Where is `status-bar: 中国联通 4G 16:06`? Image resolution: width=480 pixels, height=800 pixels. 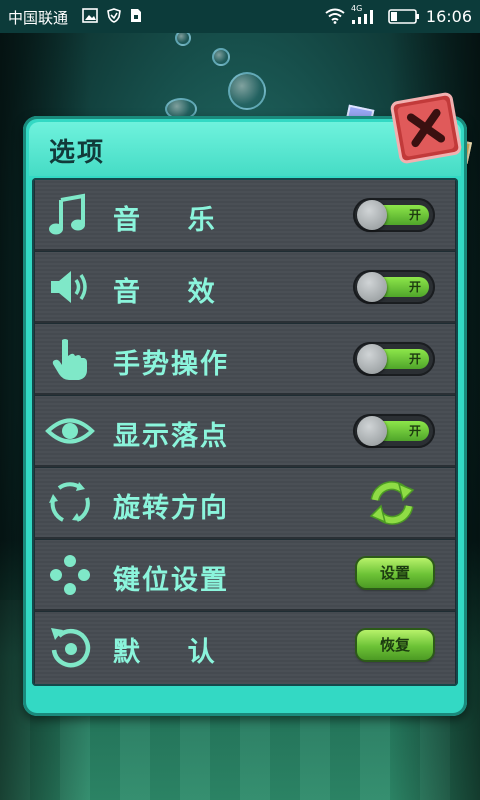
status-bar: 中国联通 4G 16:06 is located at coordinates (240, 16).